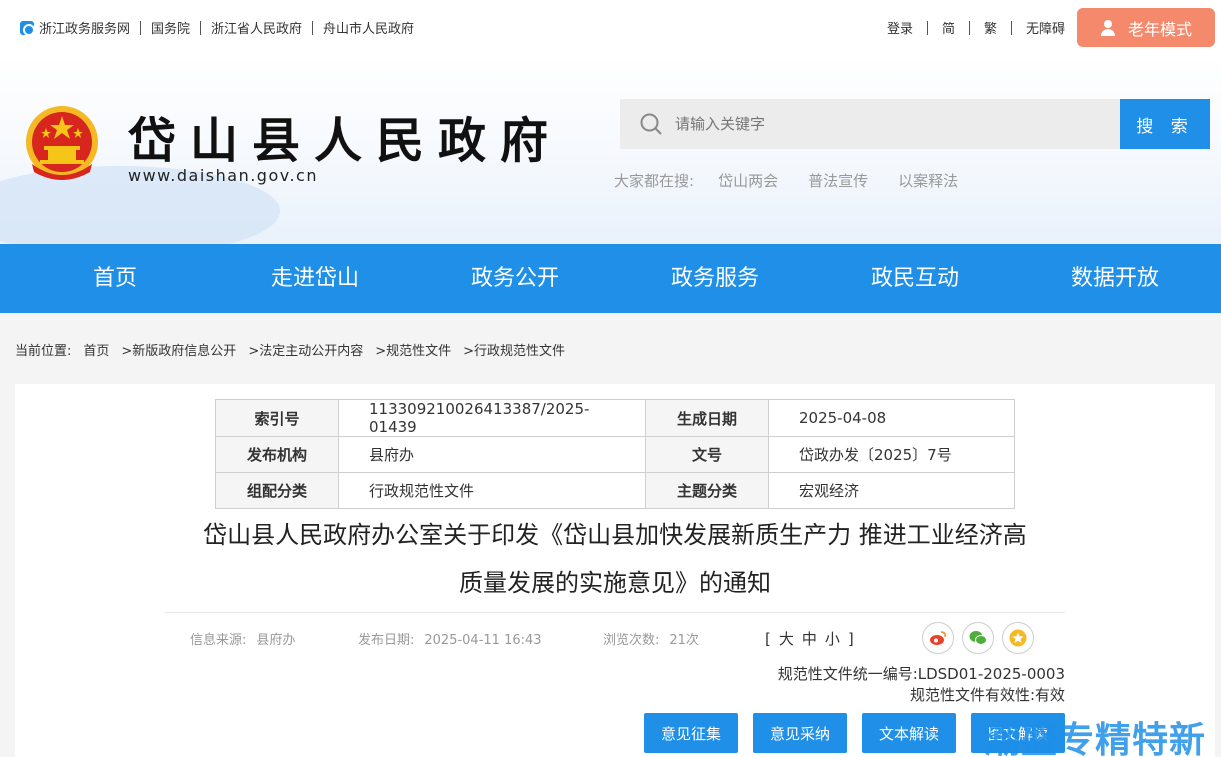 The height and width of the screenshot is (757, 1221). Describe the element at coordinates (651, 124) in the screenshot. I see `search-icon` at that location.